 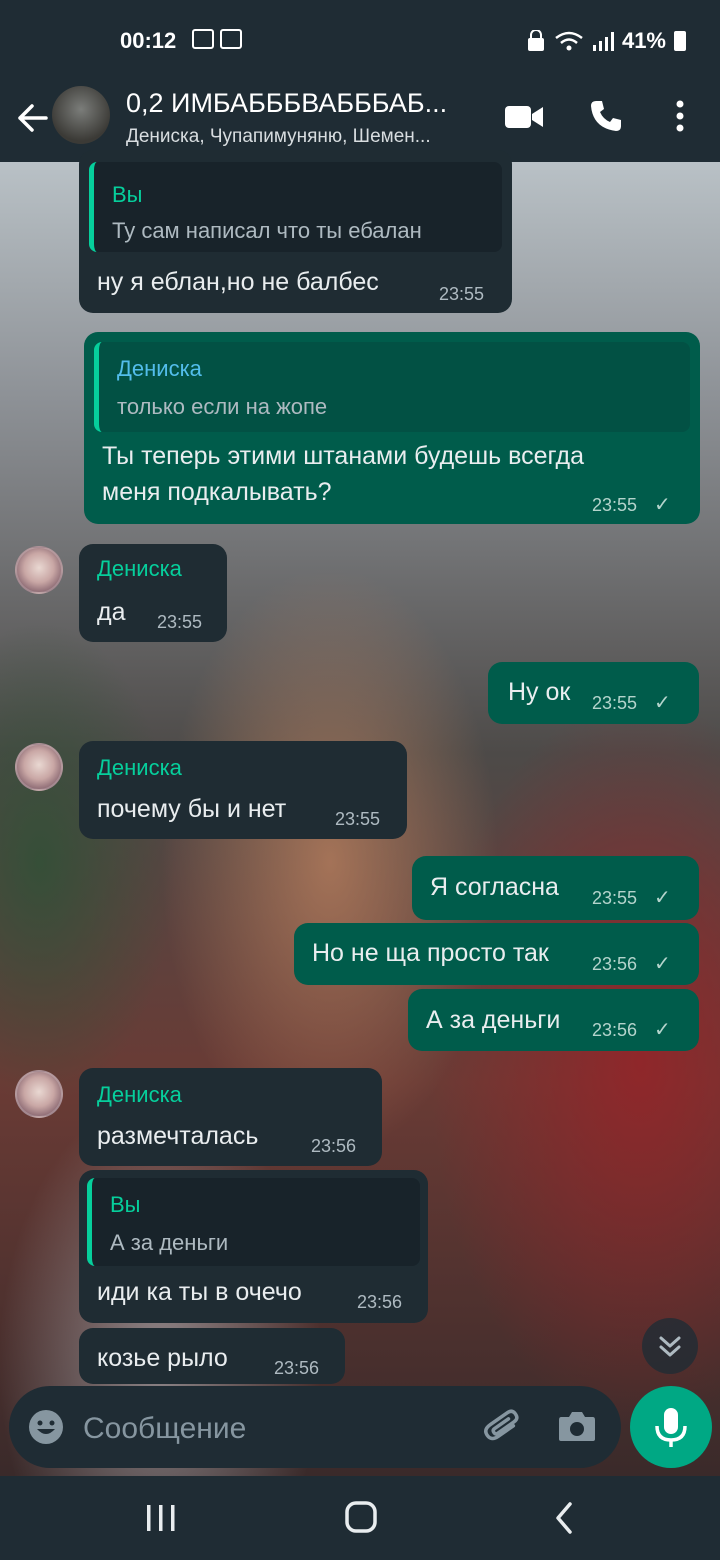 What do you see at coordinates (343, 456) in the screenshot?
I see `message-text-line-1: Ты теперь этими штанами будешь всегда` at bounding box center [343, 456].